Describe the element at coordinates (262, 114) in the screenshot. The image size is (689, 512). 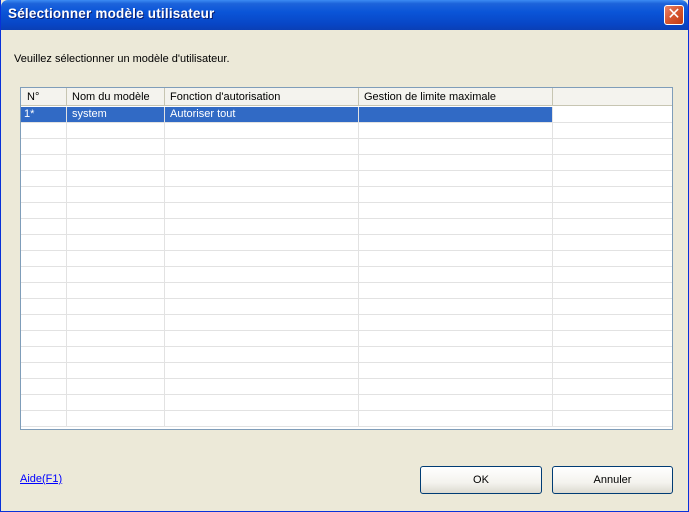
I see `table-cell: Autoriser tout` at that location.